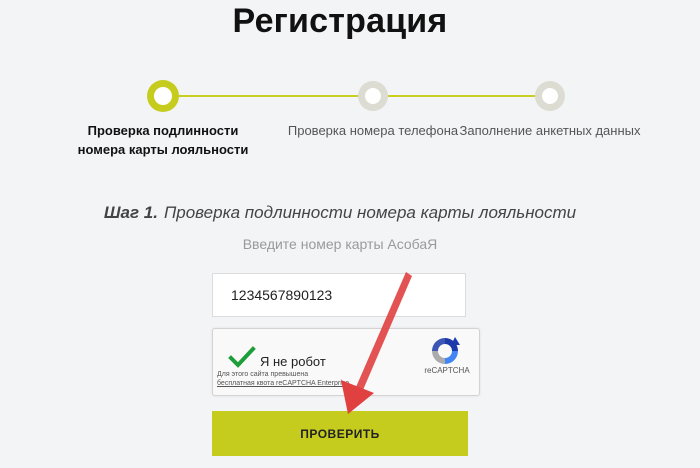 The height and width of the screenshot is (468, 700). Describe the element at coordinates (373, 96) in the screenshot. I see `step-2-indicator` at that location.